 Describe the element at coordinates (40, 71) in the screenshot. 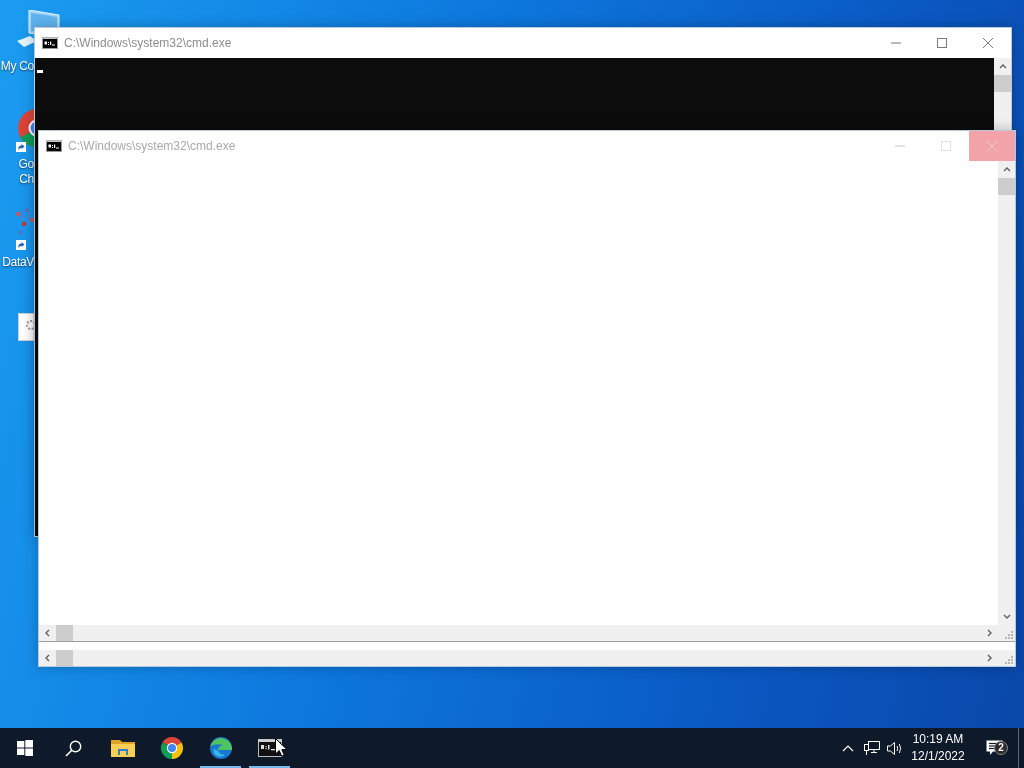

I see `text-cursor` at that location.